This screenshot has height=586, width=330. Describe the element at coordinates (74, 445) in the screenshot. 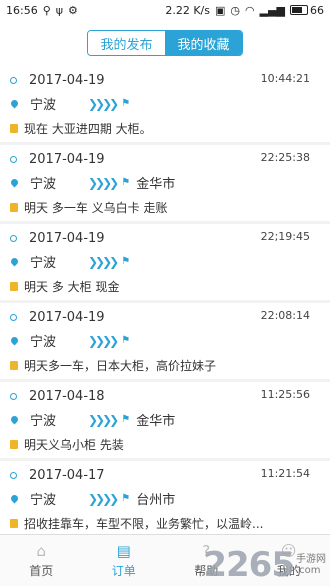

I see `order-description: 明天义乌小柜 先装` at that location.